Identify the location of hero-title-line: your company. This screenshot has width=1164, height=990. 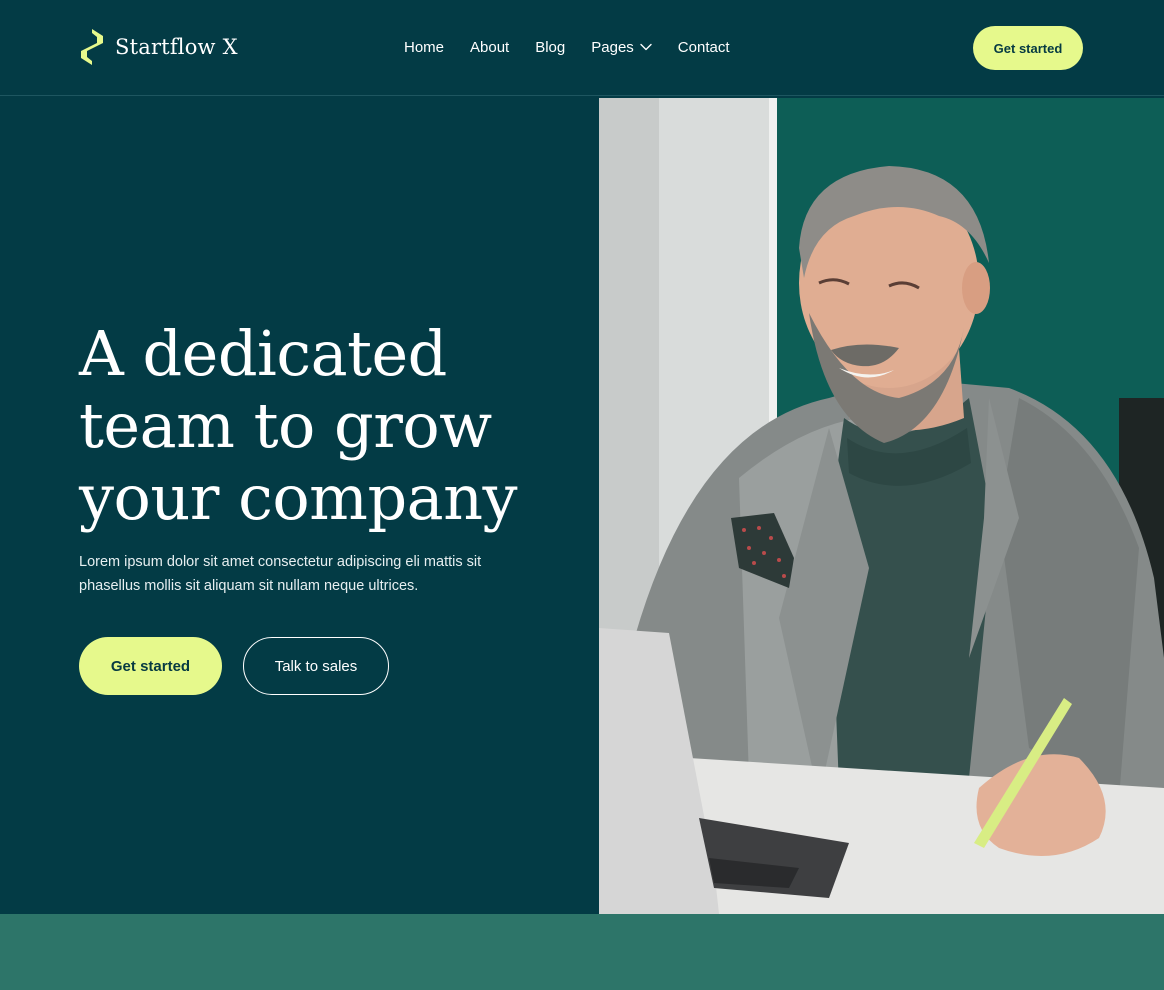
(298, 497).